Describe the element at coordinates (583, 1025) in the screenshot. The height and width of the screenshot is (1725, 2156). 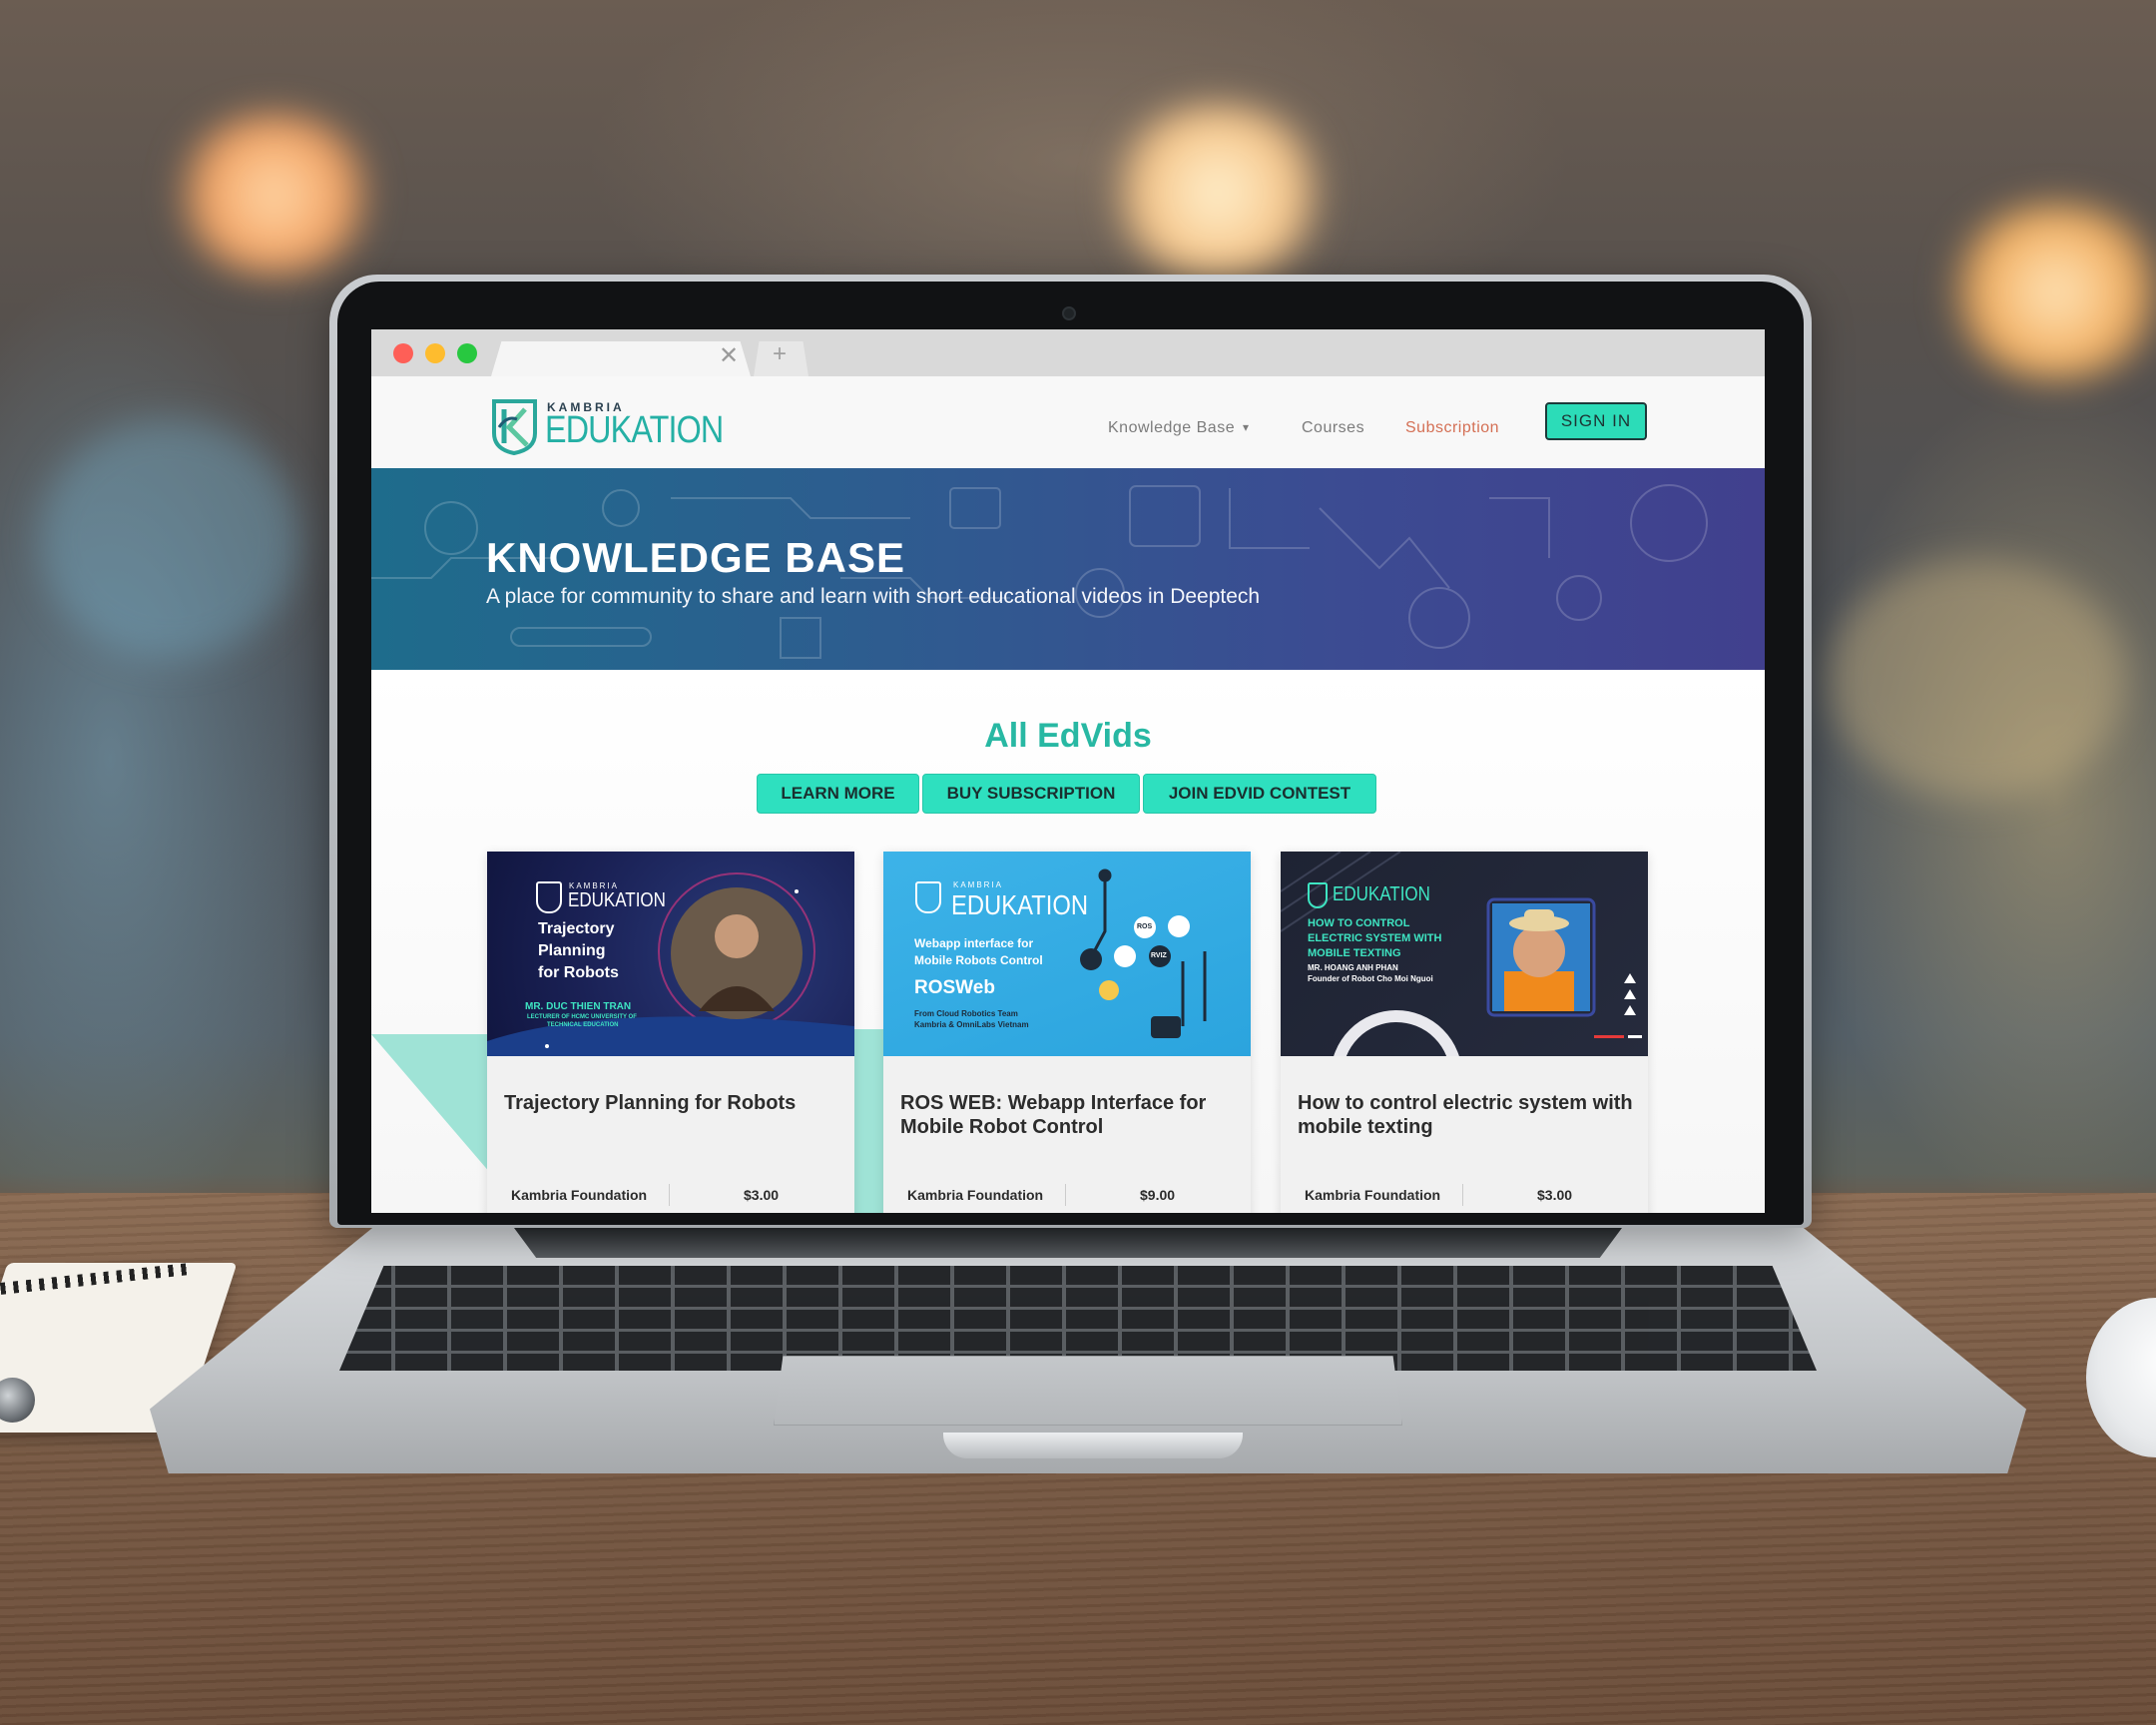
I see `thumbnail-affiliation: TECHNICAL EDUCATION` at that location.